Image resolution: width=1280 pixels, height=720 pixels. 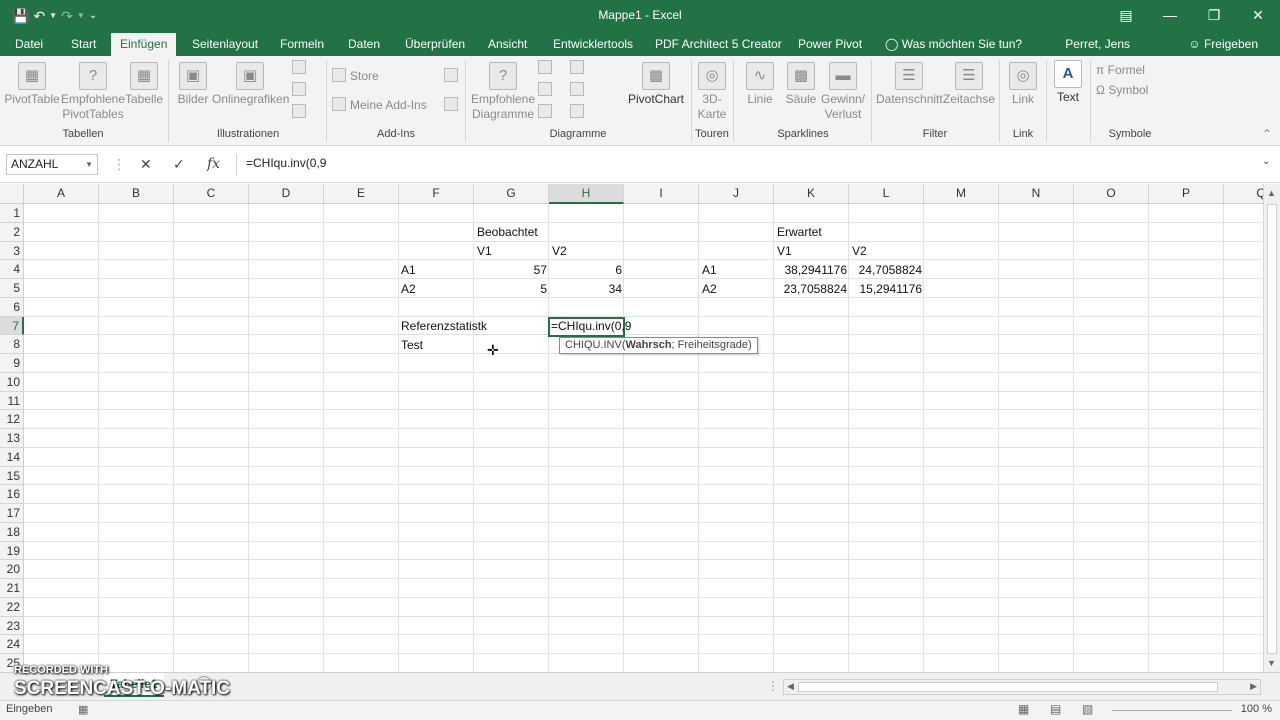 I want to click on function-tooltip: CHIQU.INV(Wahrsch; Freiheitsgrade), so click(x=658, y=345).